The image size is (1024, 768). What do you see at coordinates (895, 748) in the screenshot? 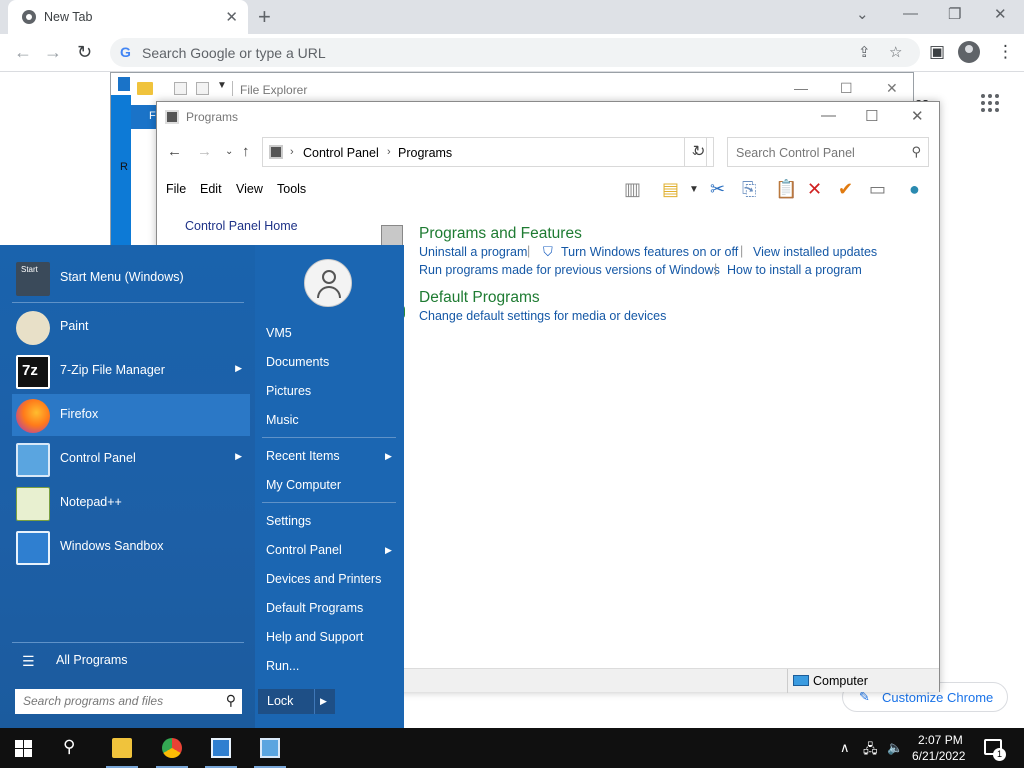
I see `volume-icon: 🔈` at bounding box center [895, 748].